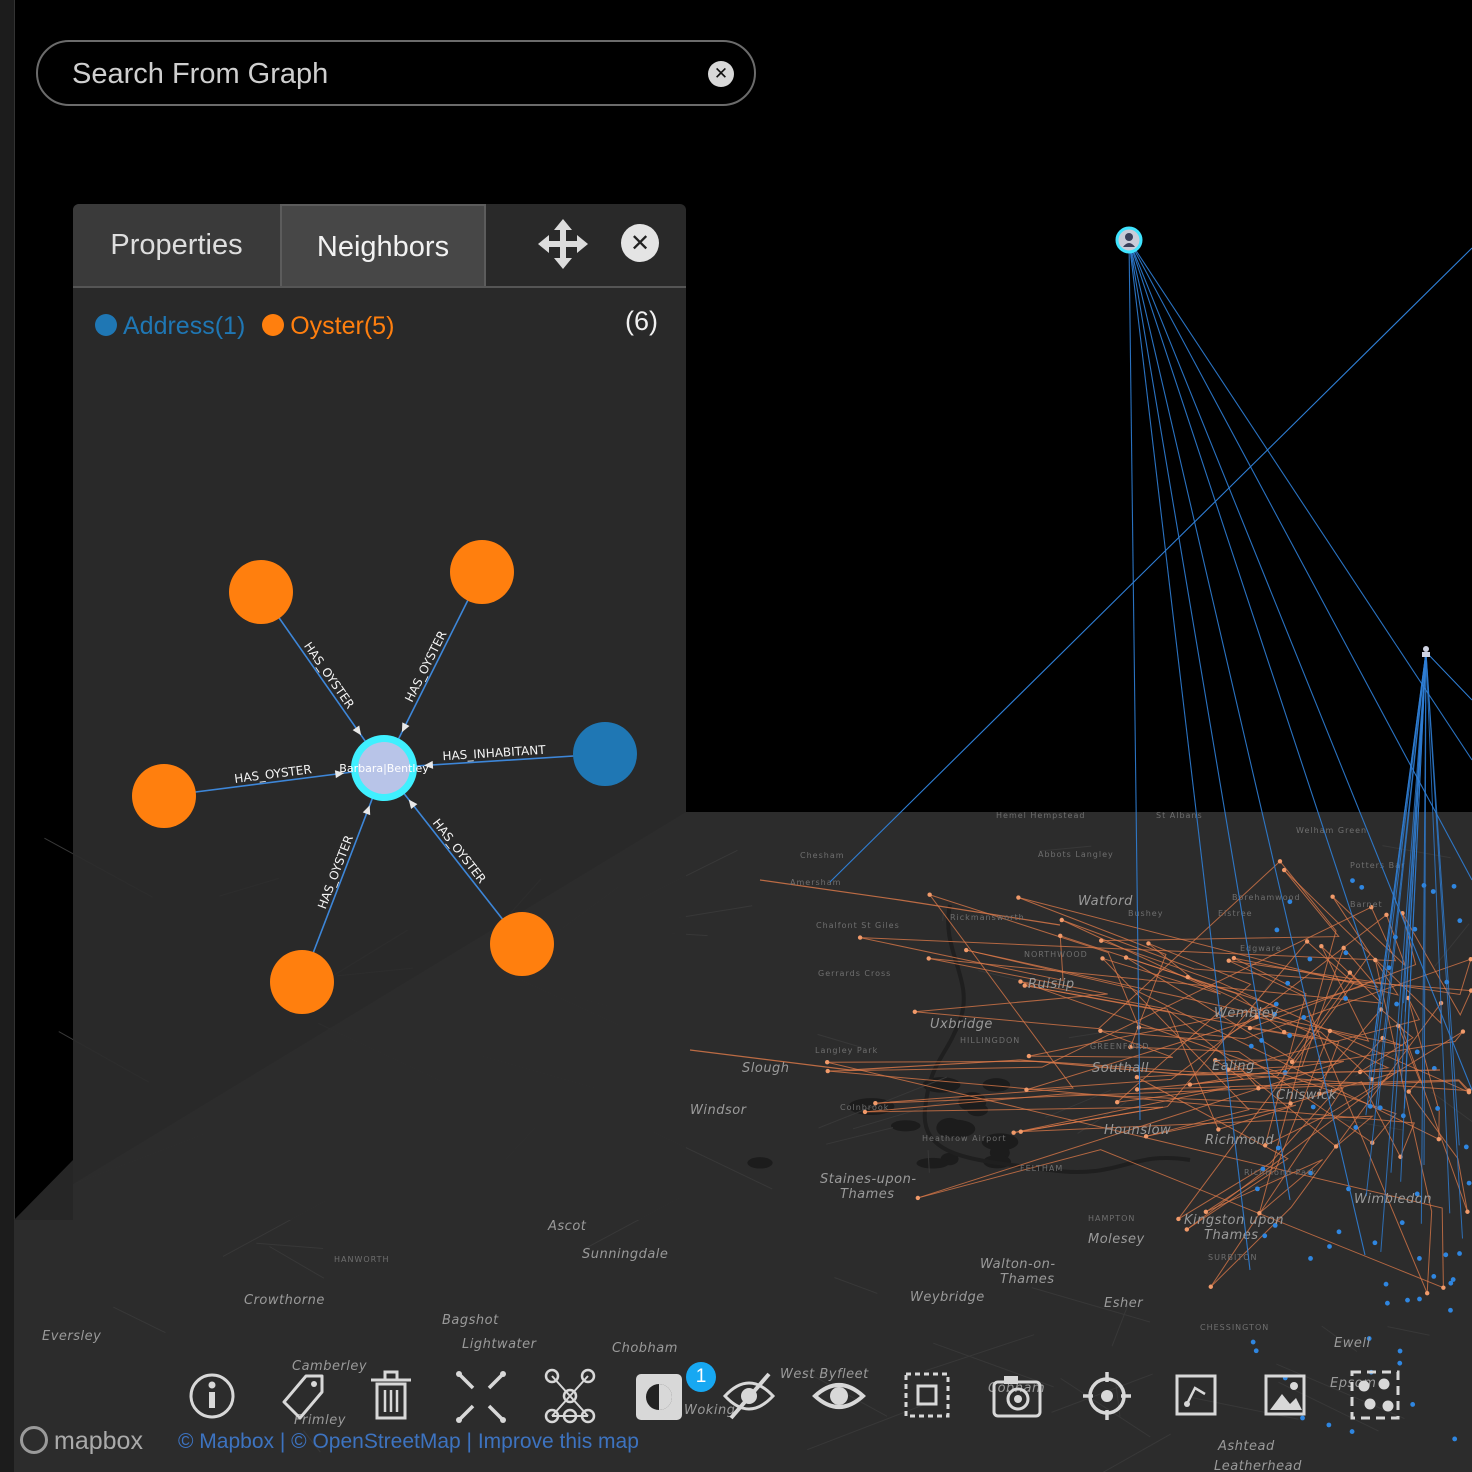 Image resolution: width=1472 pixels, height=1472 pixels. I want to click on map-place-label: FELTHAM, so click(1041, 1168).